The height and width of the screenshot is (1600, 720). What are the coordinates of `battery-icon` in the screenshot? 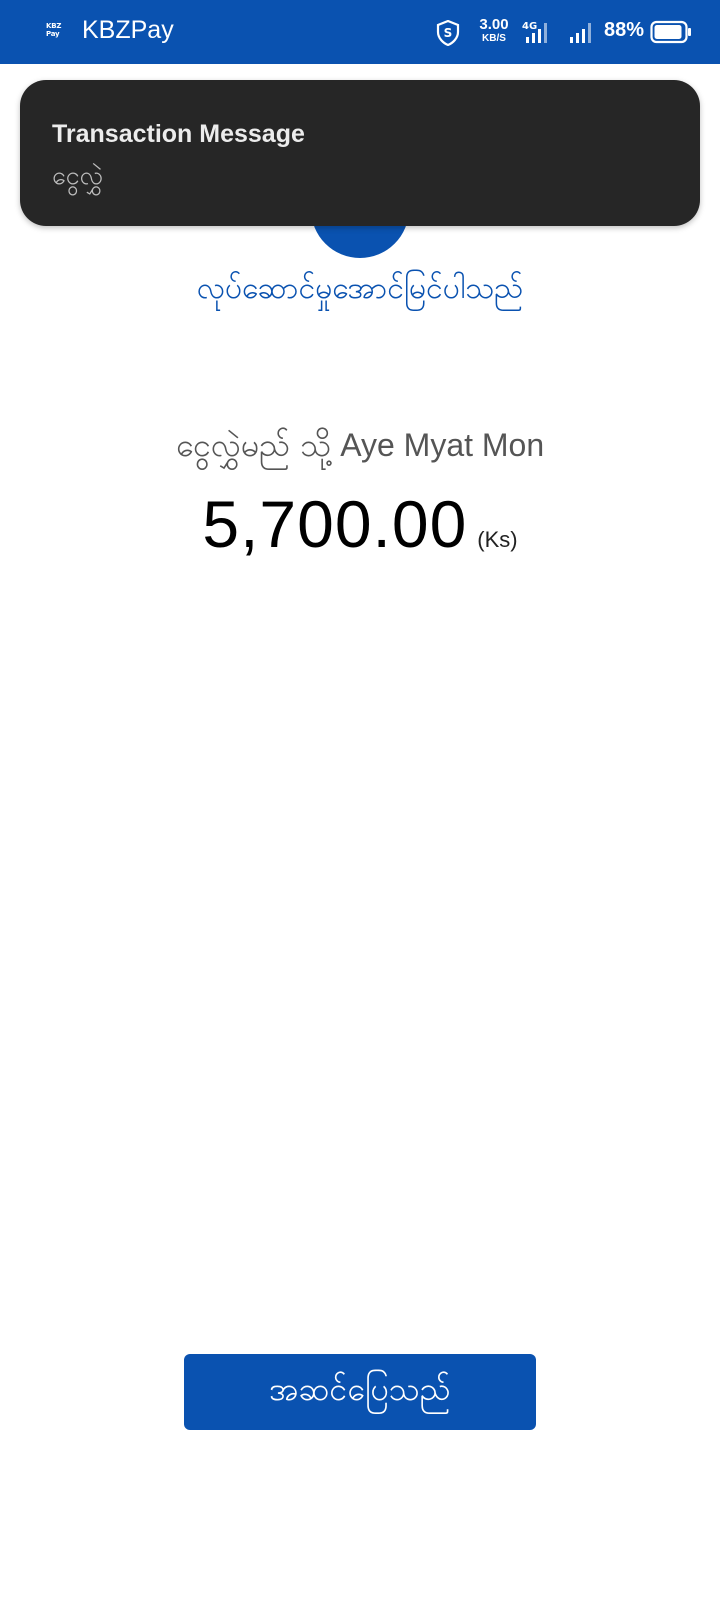 It's located at (670, 32).